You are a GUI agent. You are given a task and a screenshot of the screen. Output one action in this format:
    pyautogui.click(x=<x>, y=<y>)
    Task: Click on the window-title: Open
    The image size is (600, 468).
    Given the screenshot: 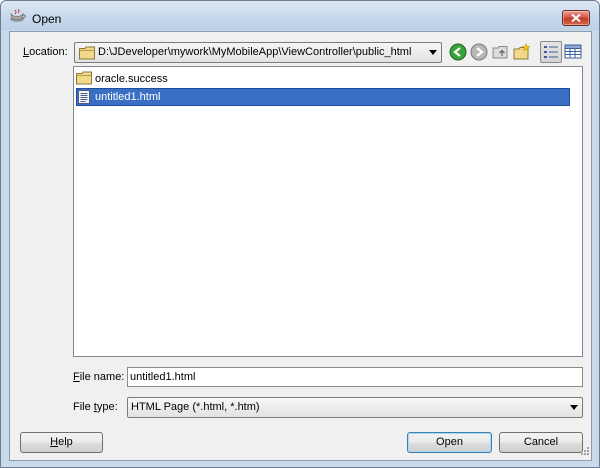 What is the action you would take?
    pyautogui.click(x=47, y=19)
    